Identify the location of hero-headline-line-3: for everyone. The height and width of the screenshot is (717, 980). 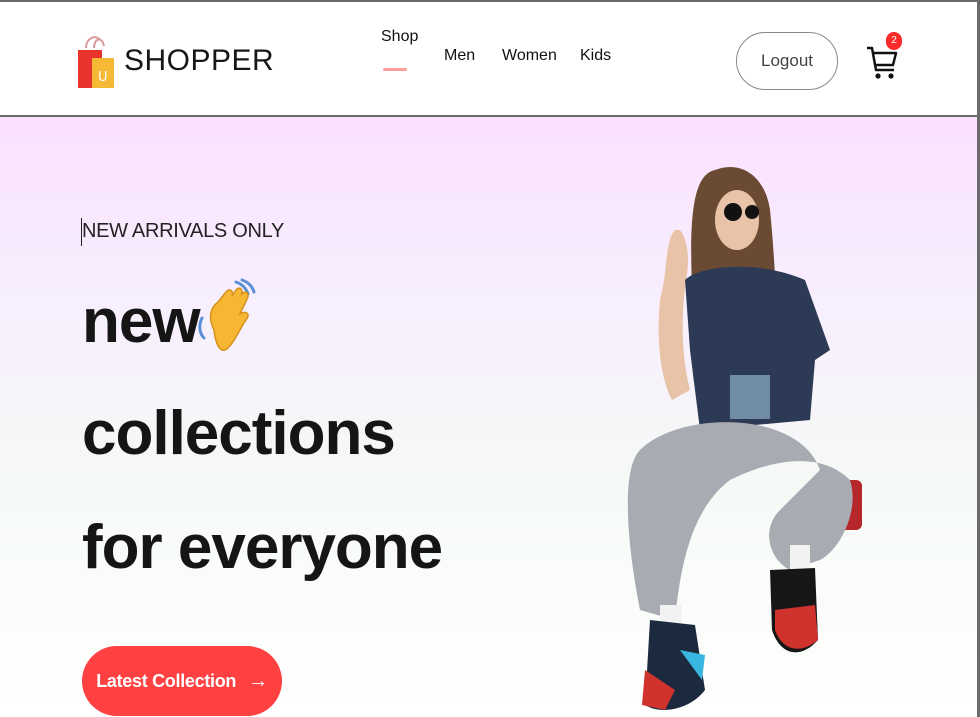
(262, 547).